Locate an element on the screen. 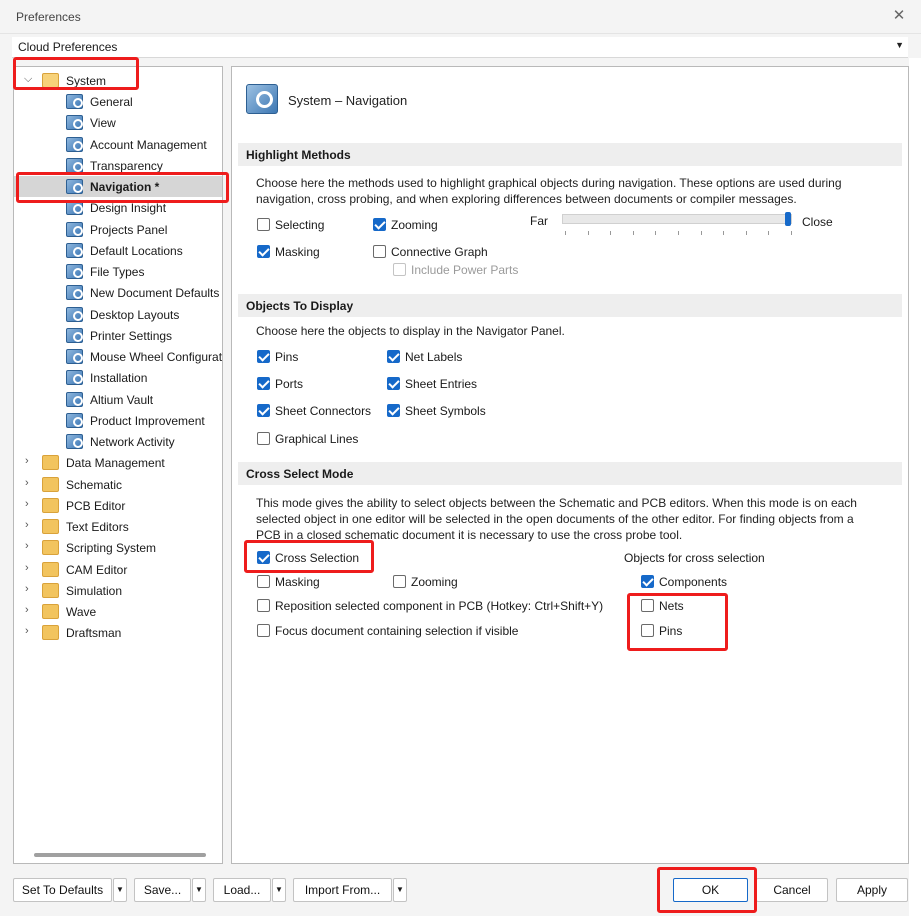  tree-item-wave: › Wave is located at coordinates (118, 611).